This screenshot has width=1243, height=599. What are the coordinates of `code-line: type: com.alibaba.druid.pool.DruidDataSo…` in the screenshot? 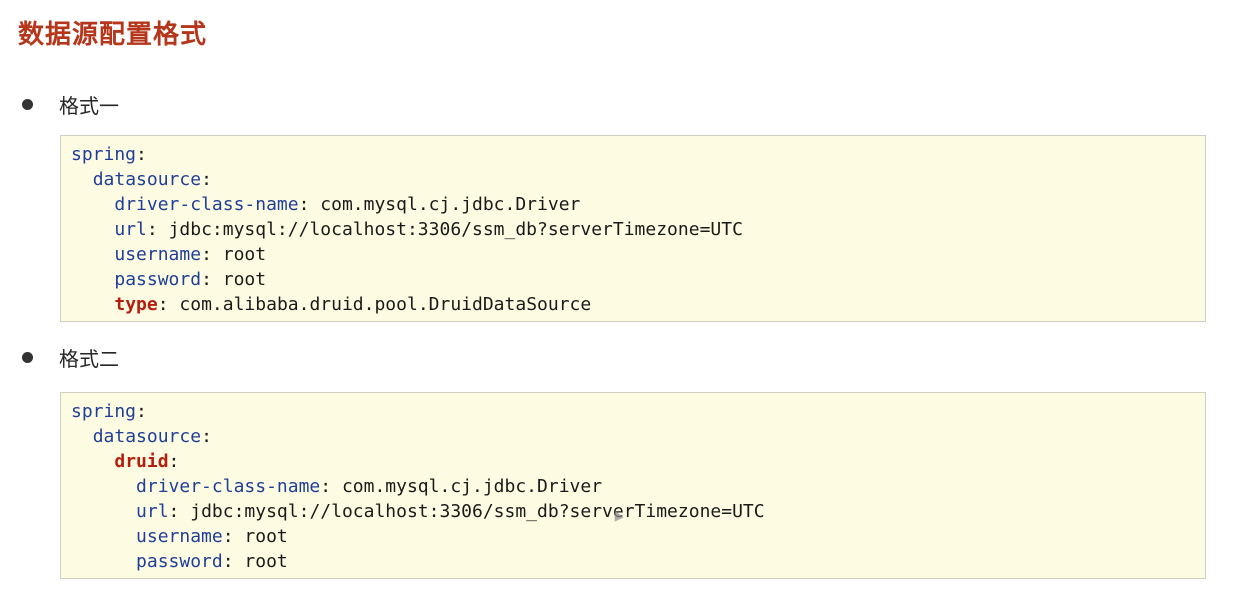 It's located at (638, 304).